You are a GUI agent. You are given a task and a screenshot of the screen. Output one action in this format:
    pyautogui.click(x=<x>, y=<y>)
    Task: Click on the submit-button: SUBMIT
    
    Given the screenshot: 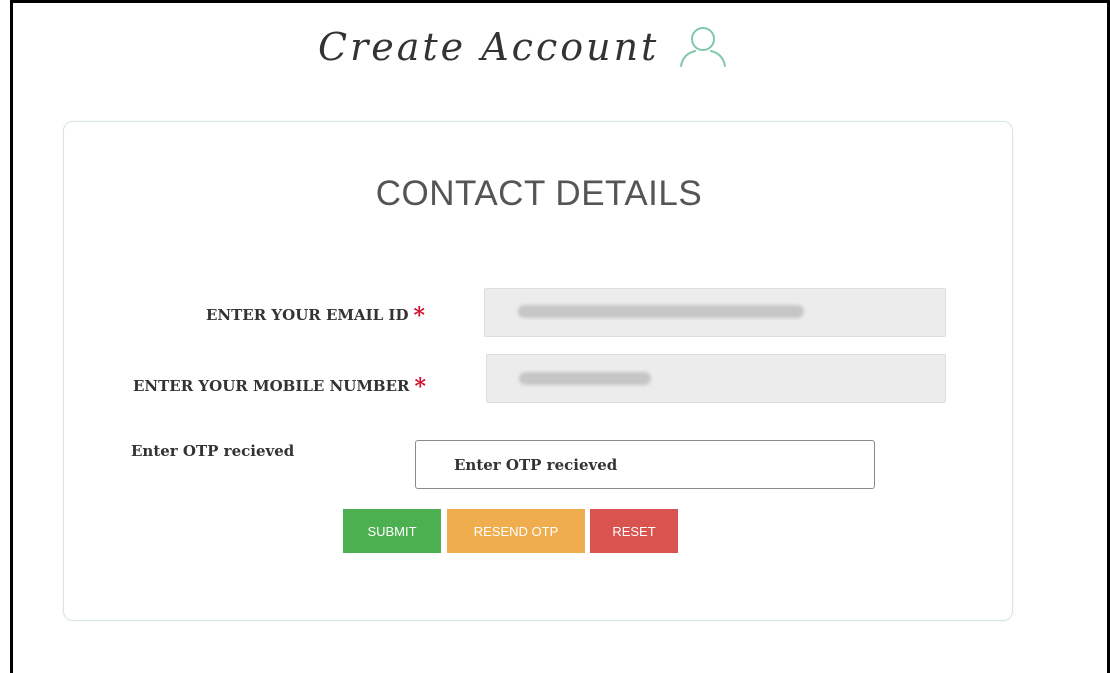 What is the action you would take?
    pyautogui.click(x=392, y=531)
    